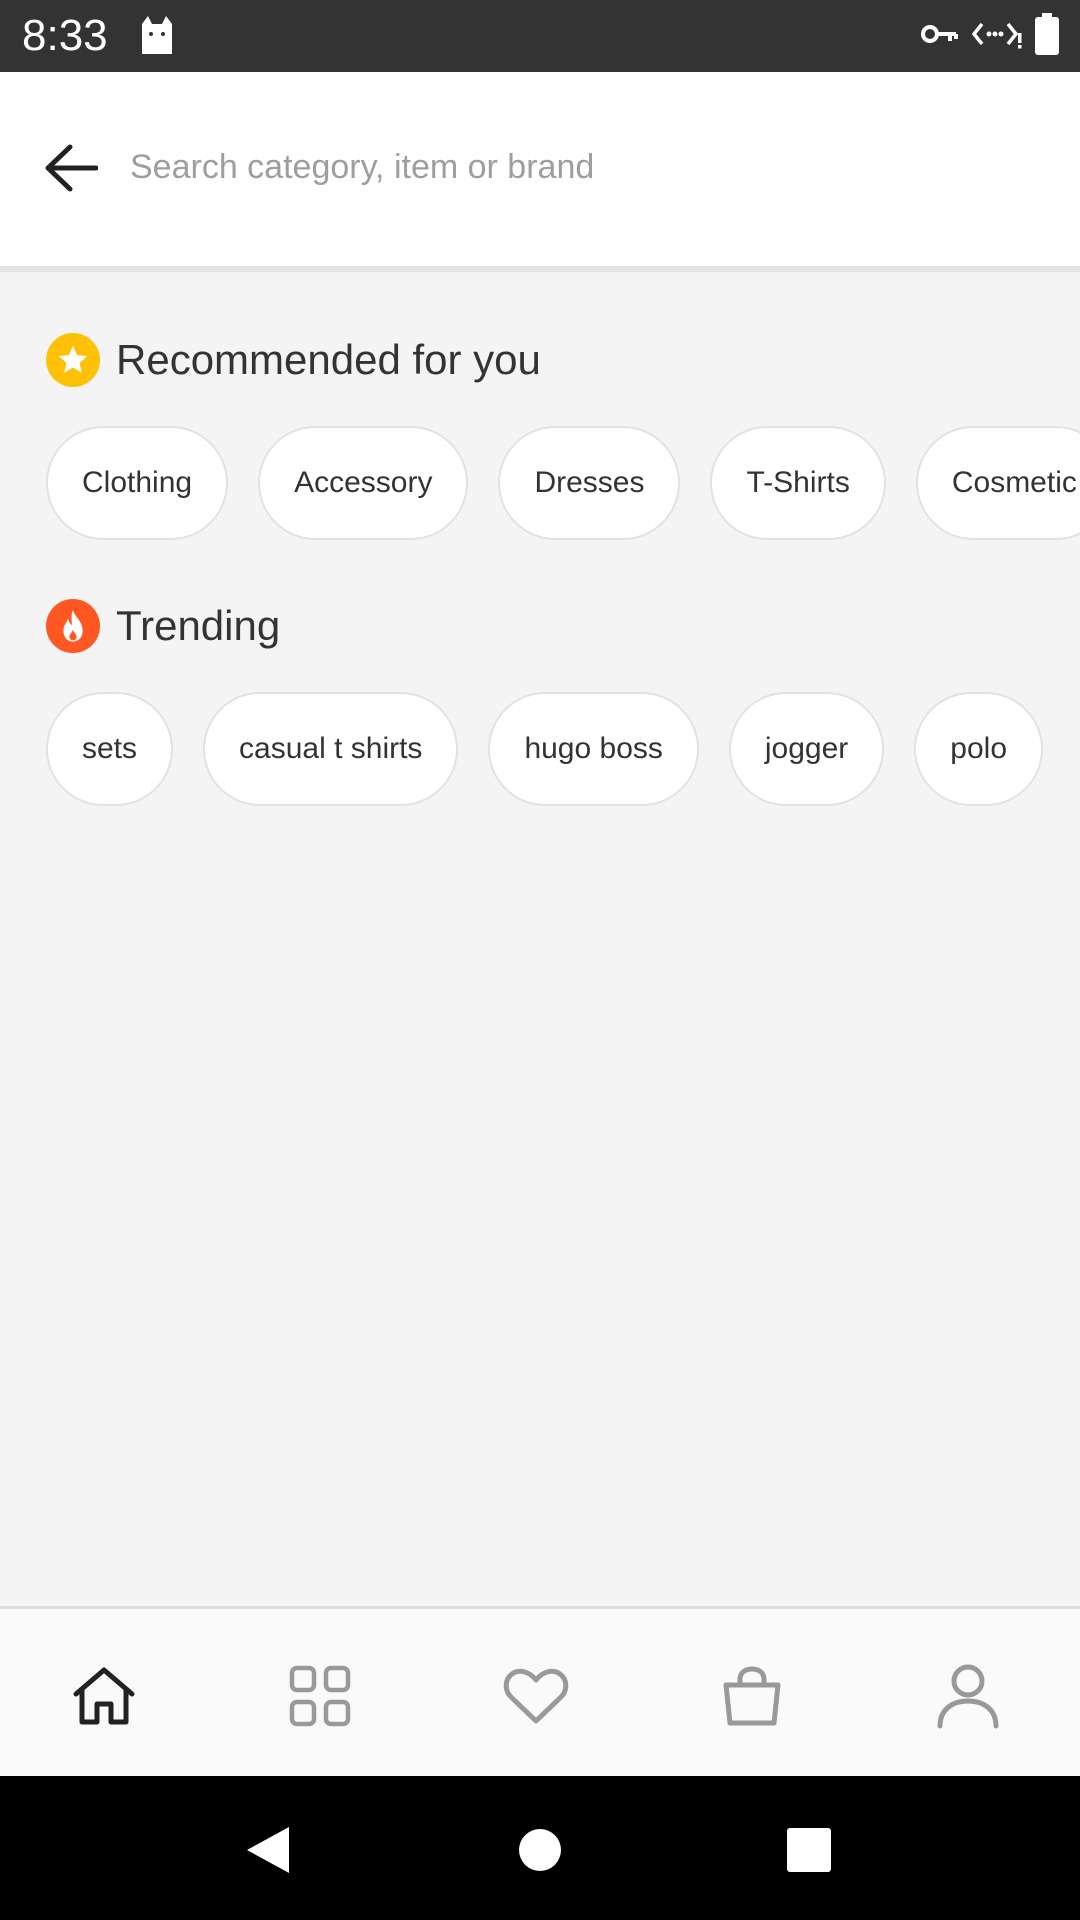 Image resolution: width=1080 pixels, height=1920 pixels. What do you see at coordinates (540, 269) in the screenshot?
I see `divider` at bounding box center [540, 269].